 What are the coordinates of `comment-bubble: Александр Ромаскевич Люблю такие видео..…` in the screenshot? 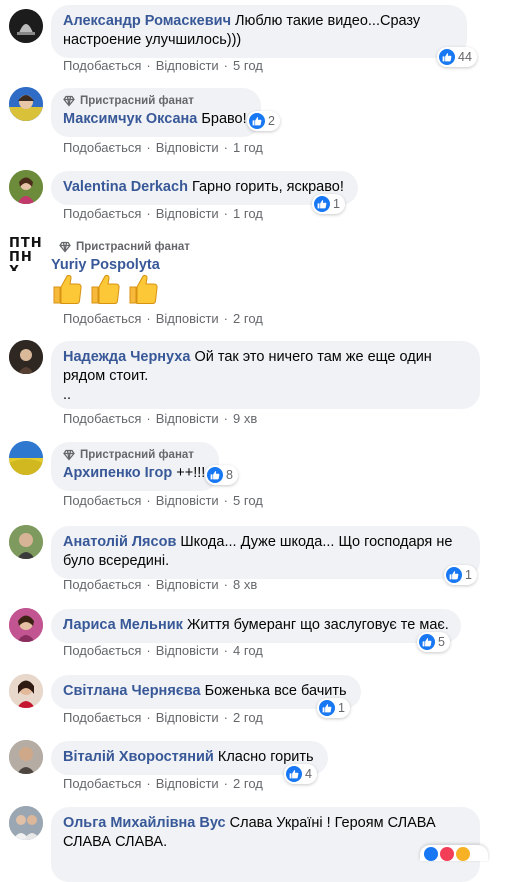 It's located at (259, 31).